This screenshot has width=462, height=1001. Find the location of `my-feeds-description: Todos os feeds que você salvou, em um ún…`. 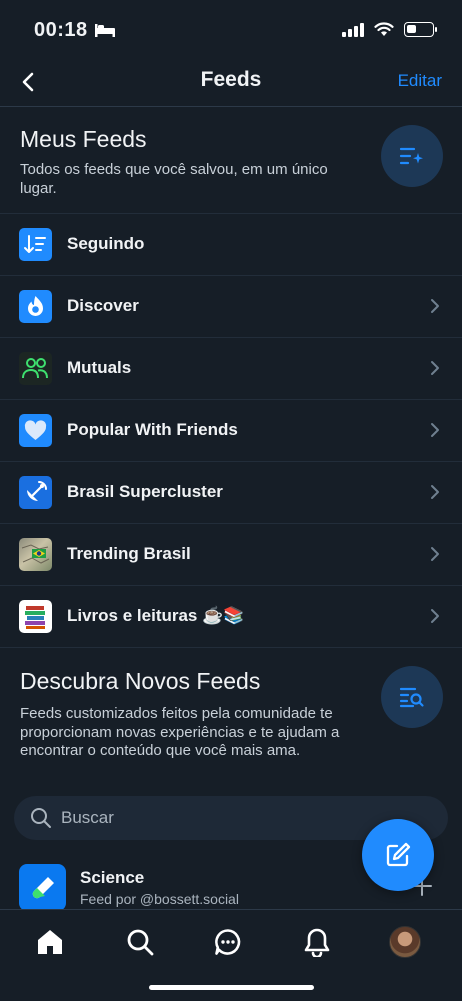

my-feeds-description: Todos os feeds que você salvou, em um ún… is located at coordinates (174, 179).